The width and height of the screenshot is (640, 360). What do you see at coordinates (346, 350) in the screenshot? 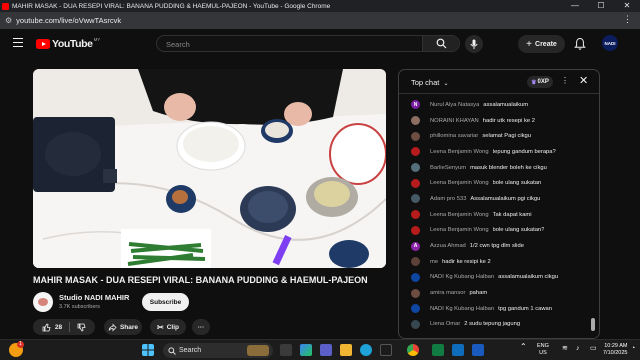
I see `file-explorer-icon` at bounding box center [346, 350].